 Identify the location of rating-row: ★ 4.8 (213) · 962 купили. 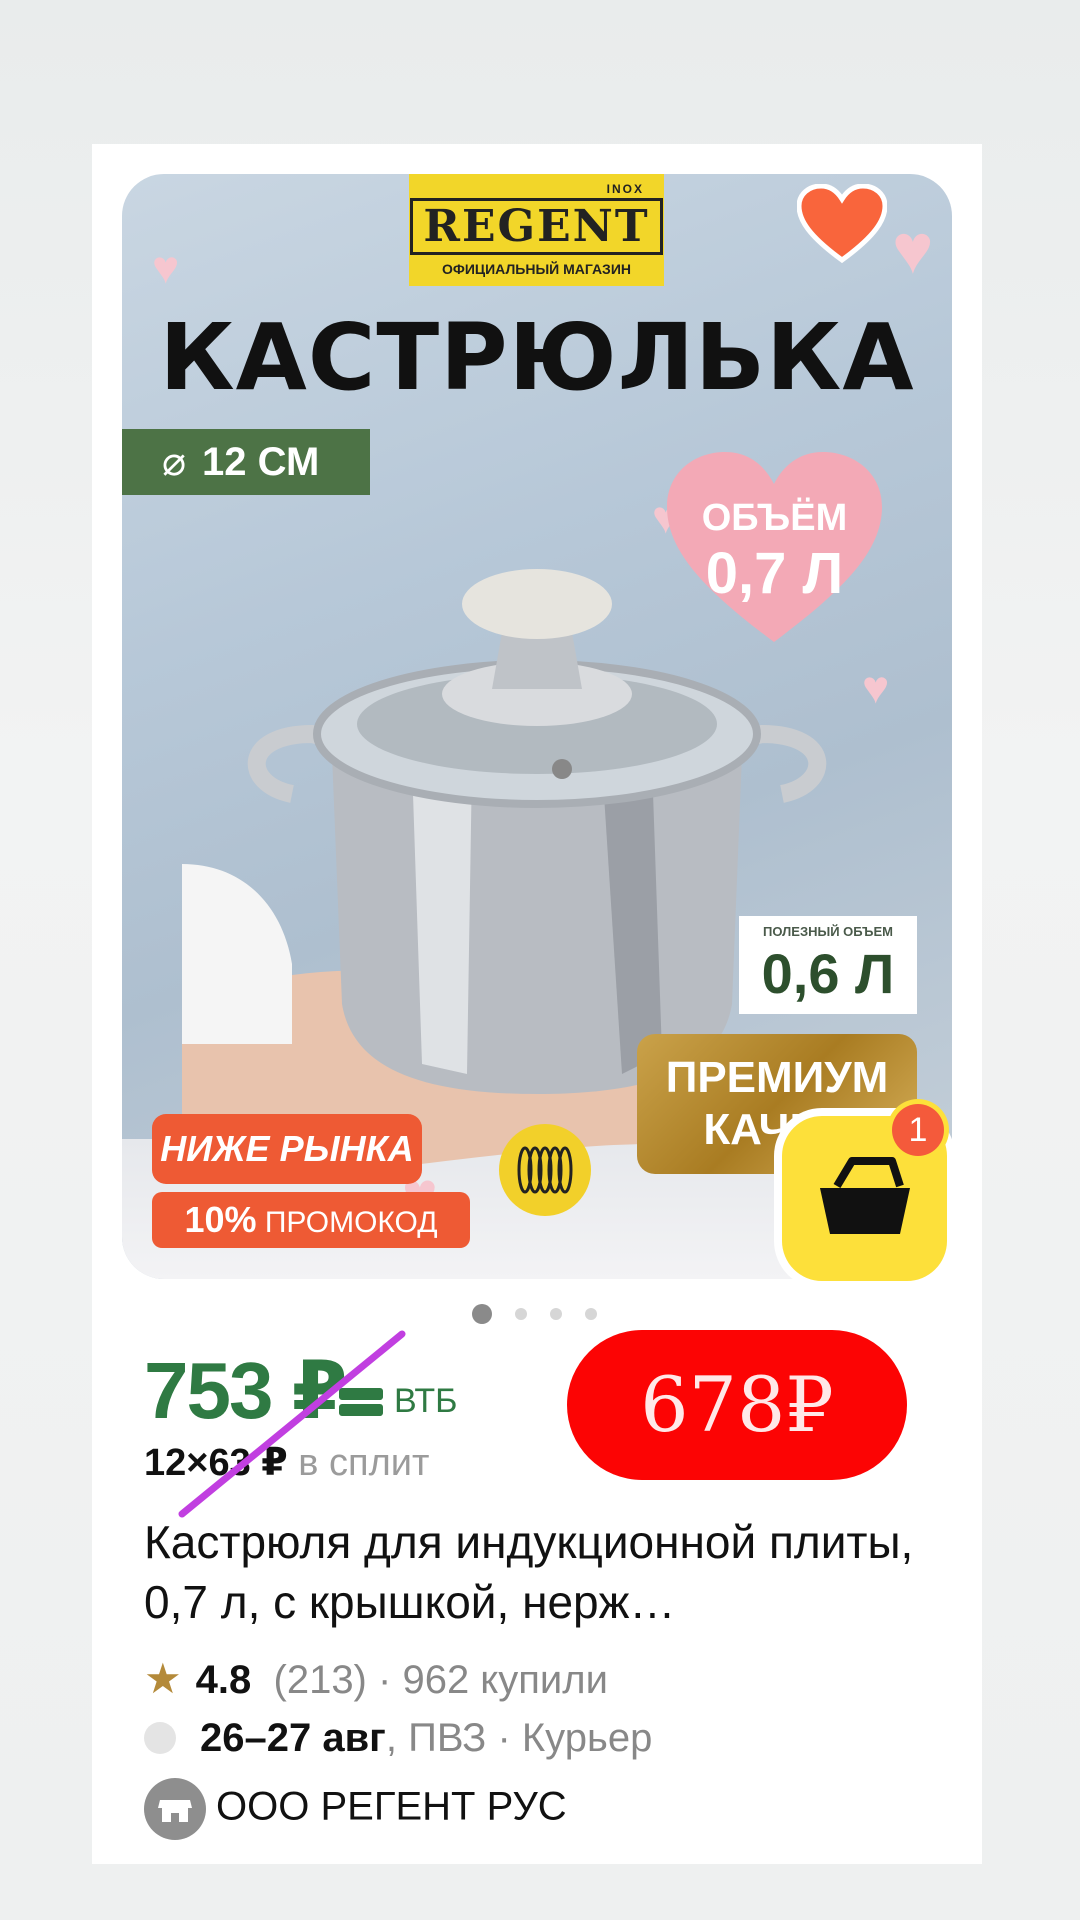
(376, 1678).